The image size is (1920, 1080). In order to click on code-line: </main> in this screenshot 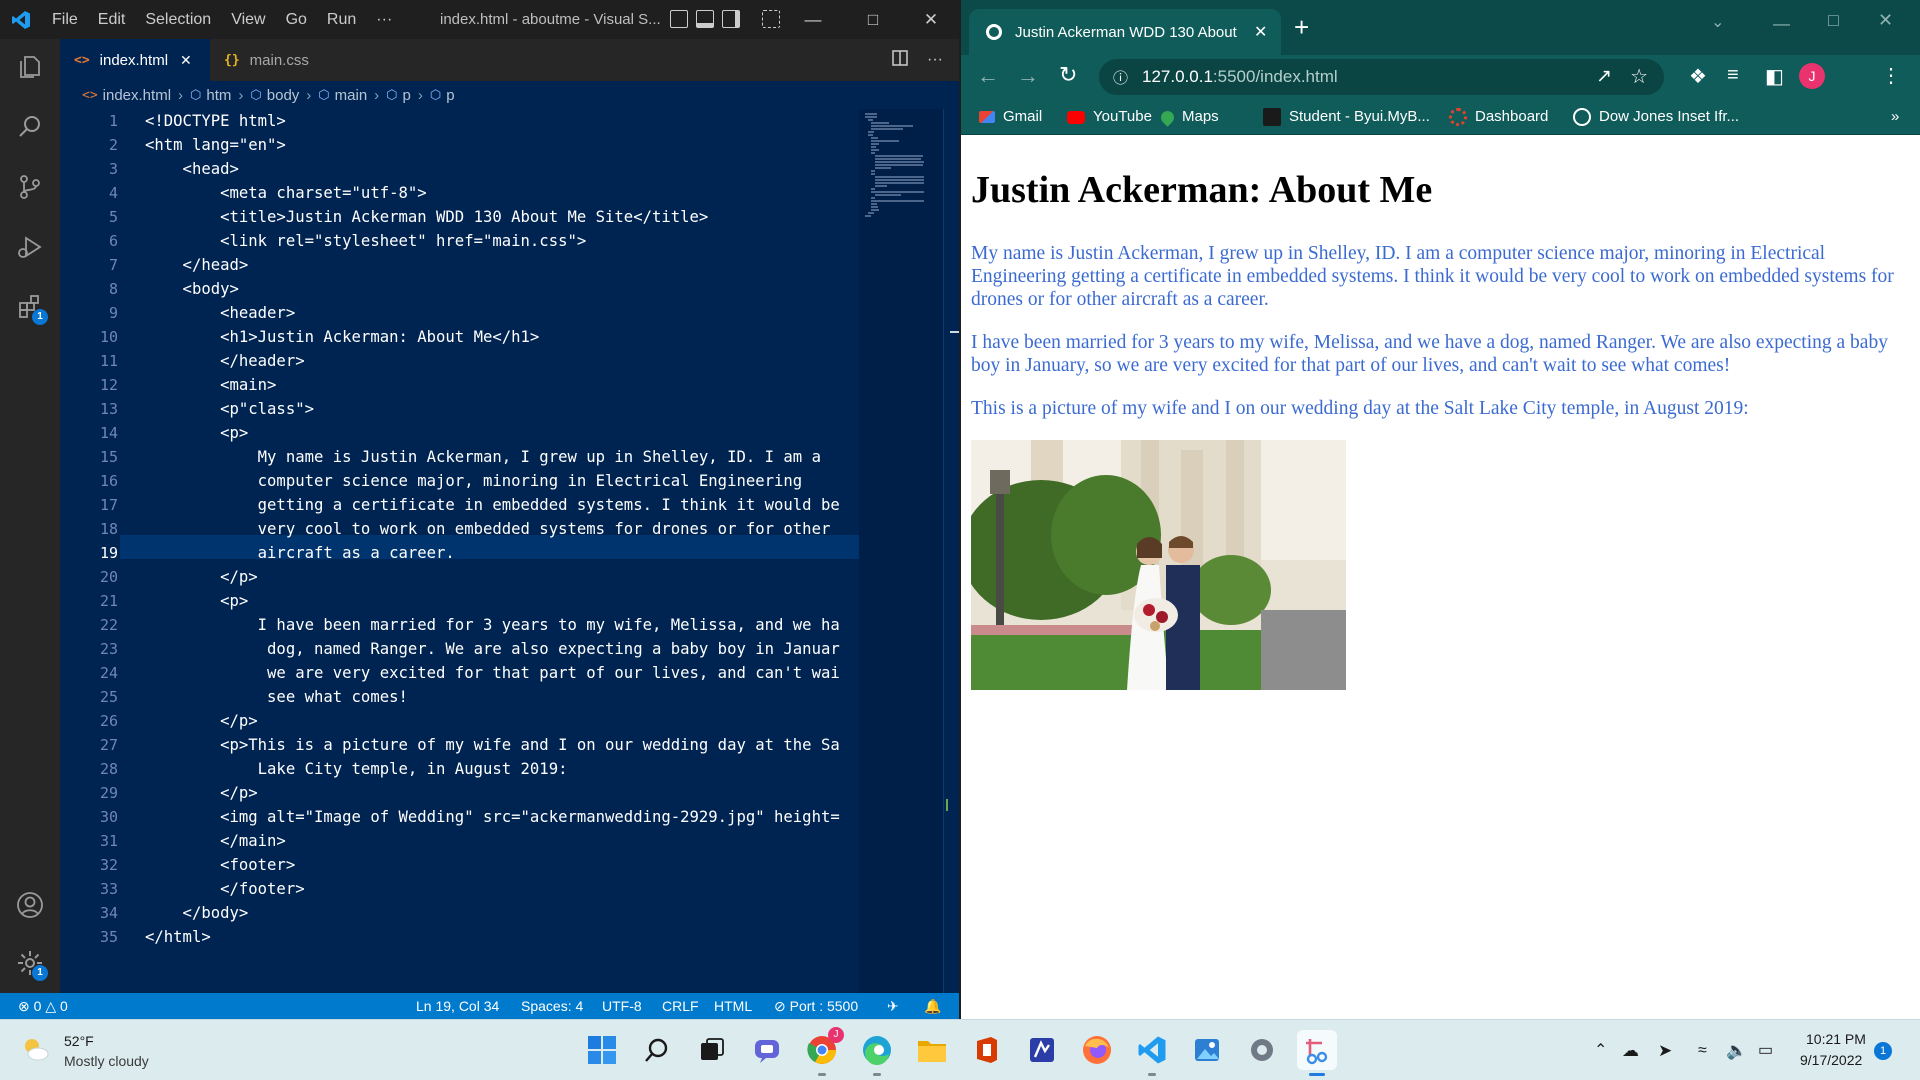, I will do `click(215, 841)`.